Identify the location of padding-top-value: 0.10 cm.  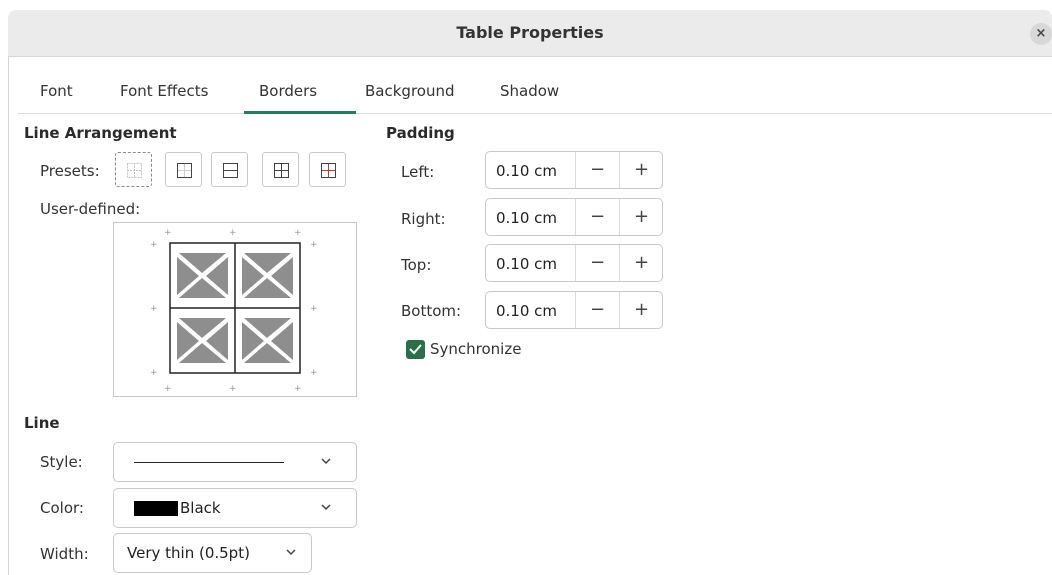
(526, 264).